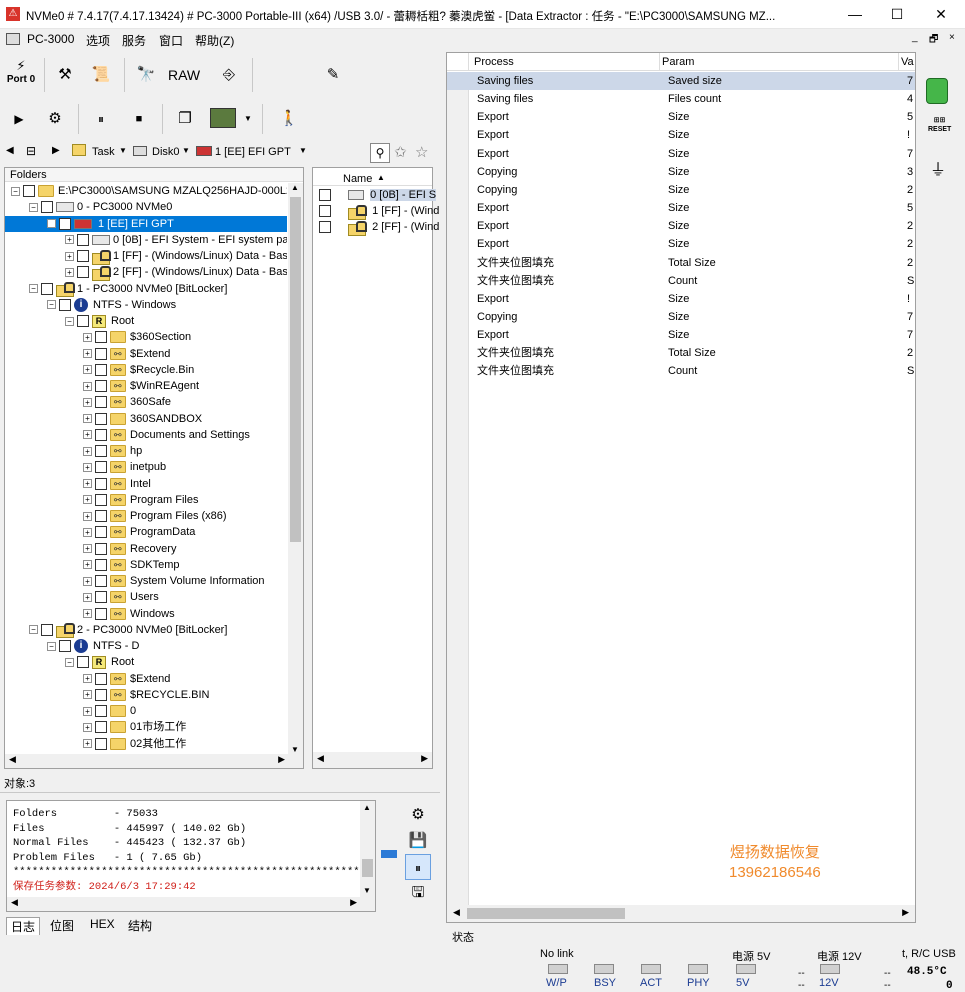  Describe the element at coordinates (681, 281) in the screenshot. I see `table-row: 文件夹位图填充 Count S` at that location.